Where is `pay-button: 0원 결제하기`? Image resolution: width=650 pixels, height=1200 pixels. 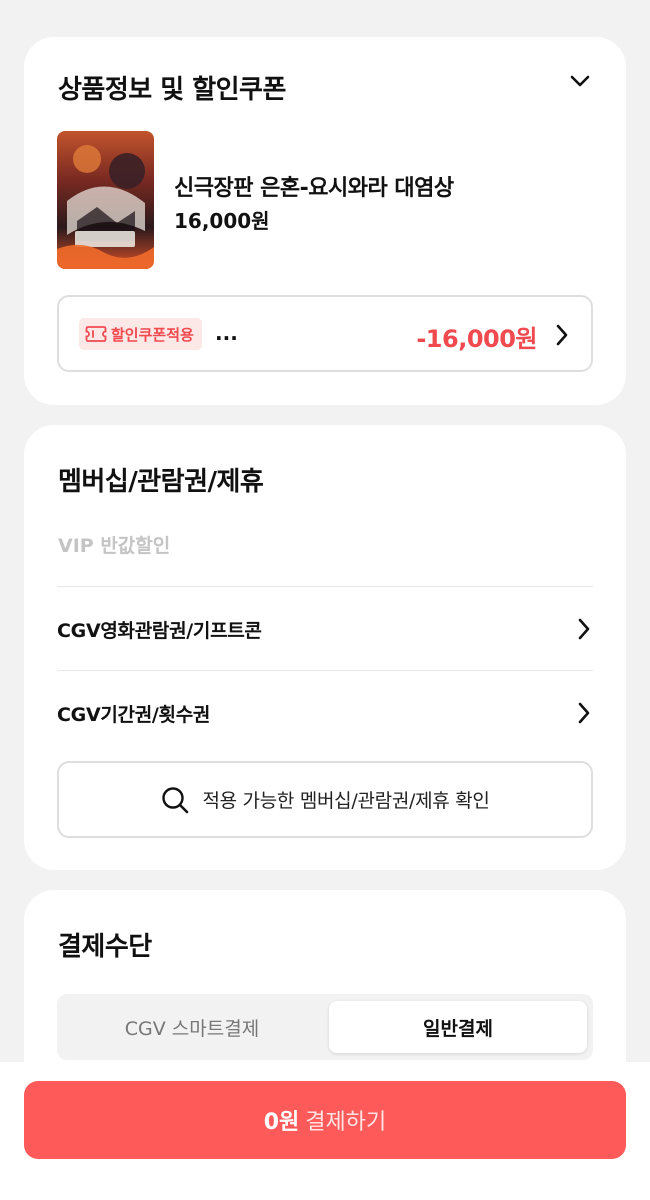
pay-button: 0원 결제하기 is located at coordinates (325, 1120).